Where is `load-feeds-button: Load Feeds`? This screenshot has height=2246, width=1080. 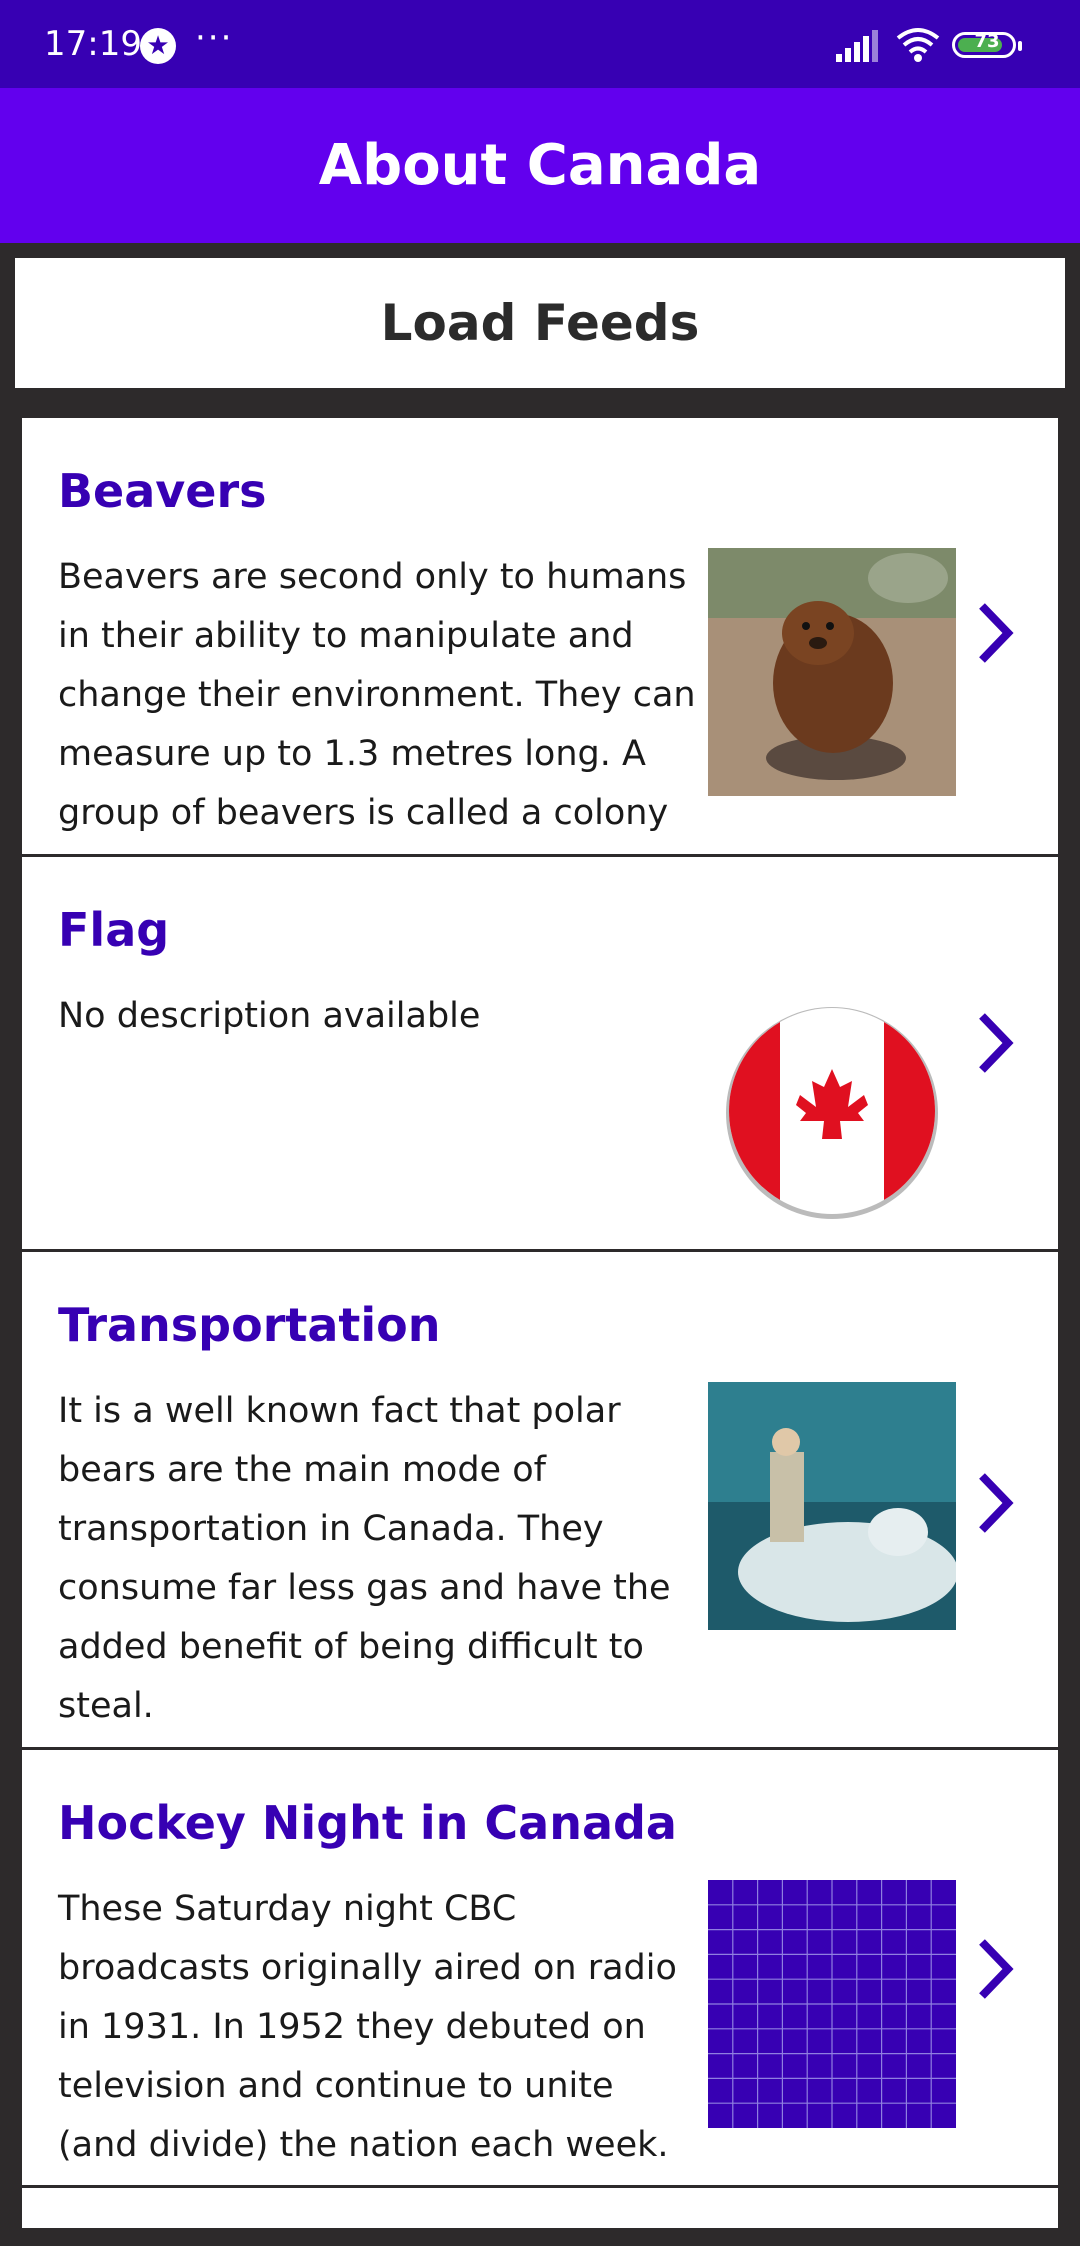
load-feeds-button: Load Feeds is located at coordinates (540, 323).